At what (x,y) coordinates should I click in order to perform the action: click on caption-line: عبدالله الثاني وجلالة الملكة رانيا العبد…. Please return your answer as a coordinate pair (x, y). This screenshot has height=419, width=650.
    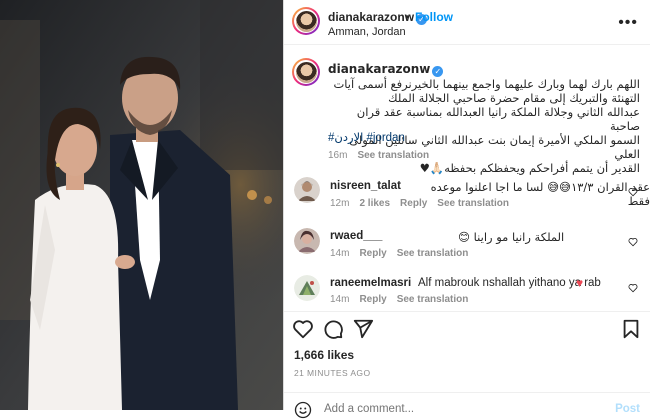
    Looking at the image, I should click on (498, 119).